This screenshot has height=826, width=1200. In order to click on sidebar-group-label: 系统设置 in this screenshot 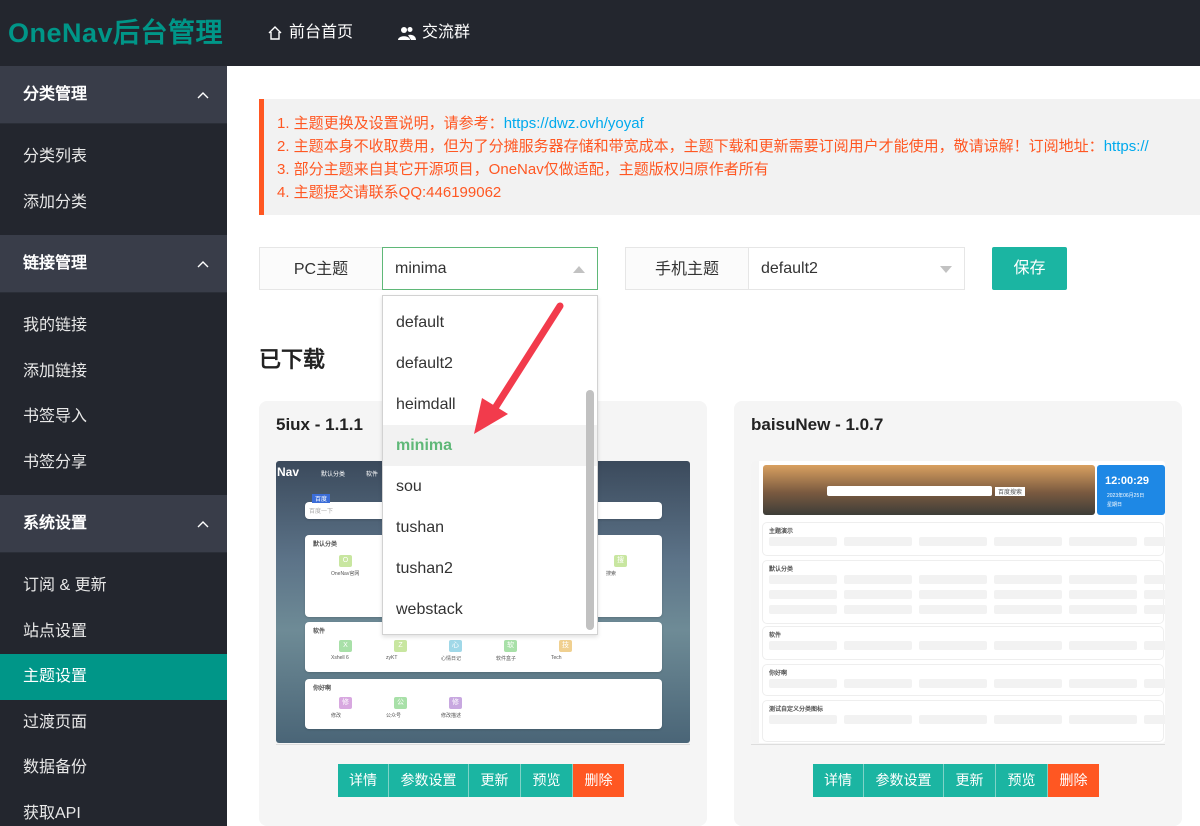, I will do `click(55, 523)`.